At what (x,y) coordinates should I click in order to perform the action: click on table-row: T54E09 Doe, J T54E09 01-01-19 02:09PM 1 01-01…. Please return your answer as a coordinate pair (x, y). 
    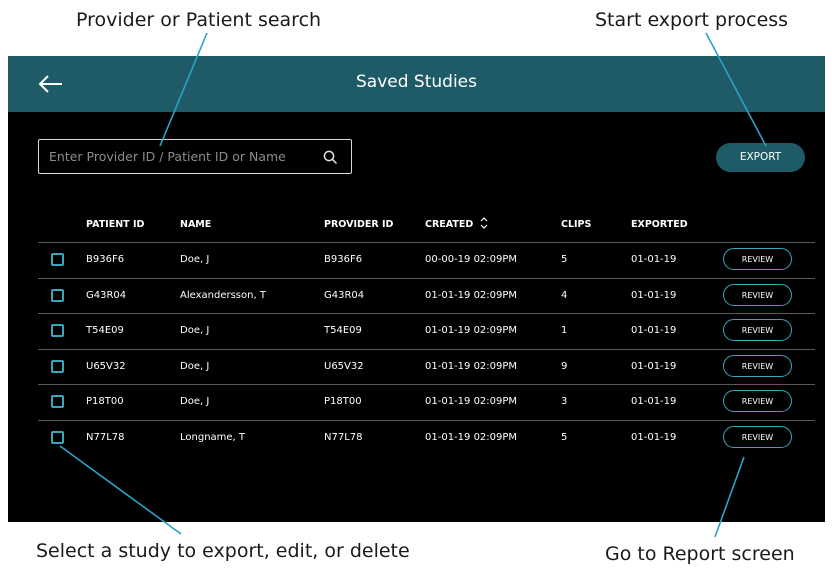
    Looking at the image, I should click on (426, 331).